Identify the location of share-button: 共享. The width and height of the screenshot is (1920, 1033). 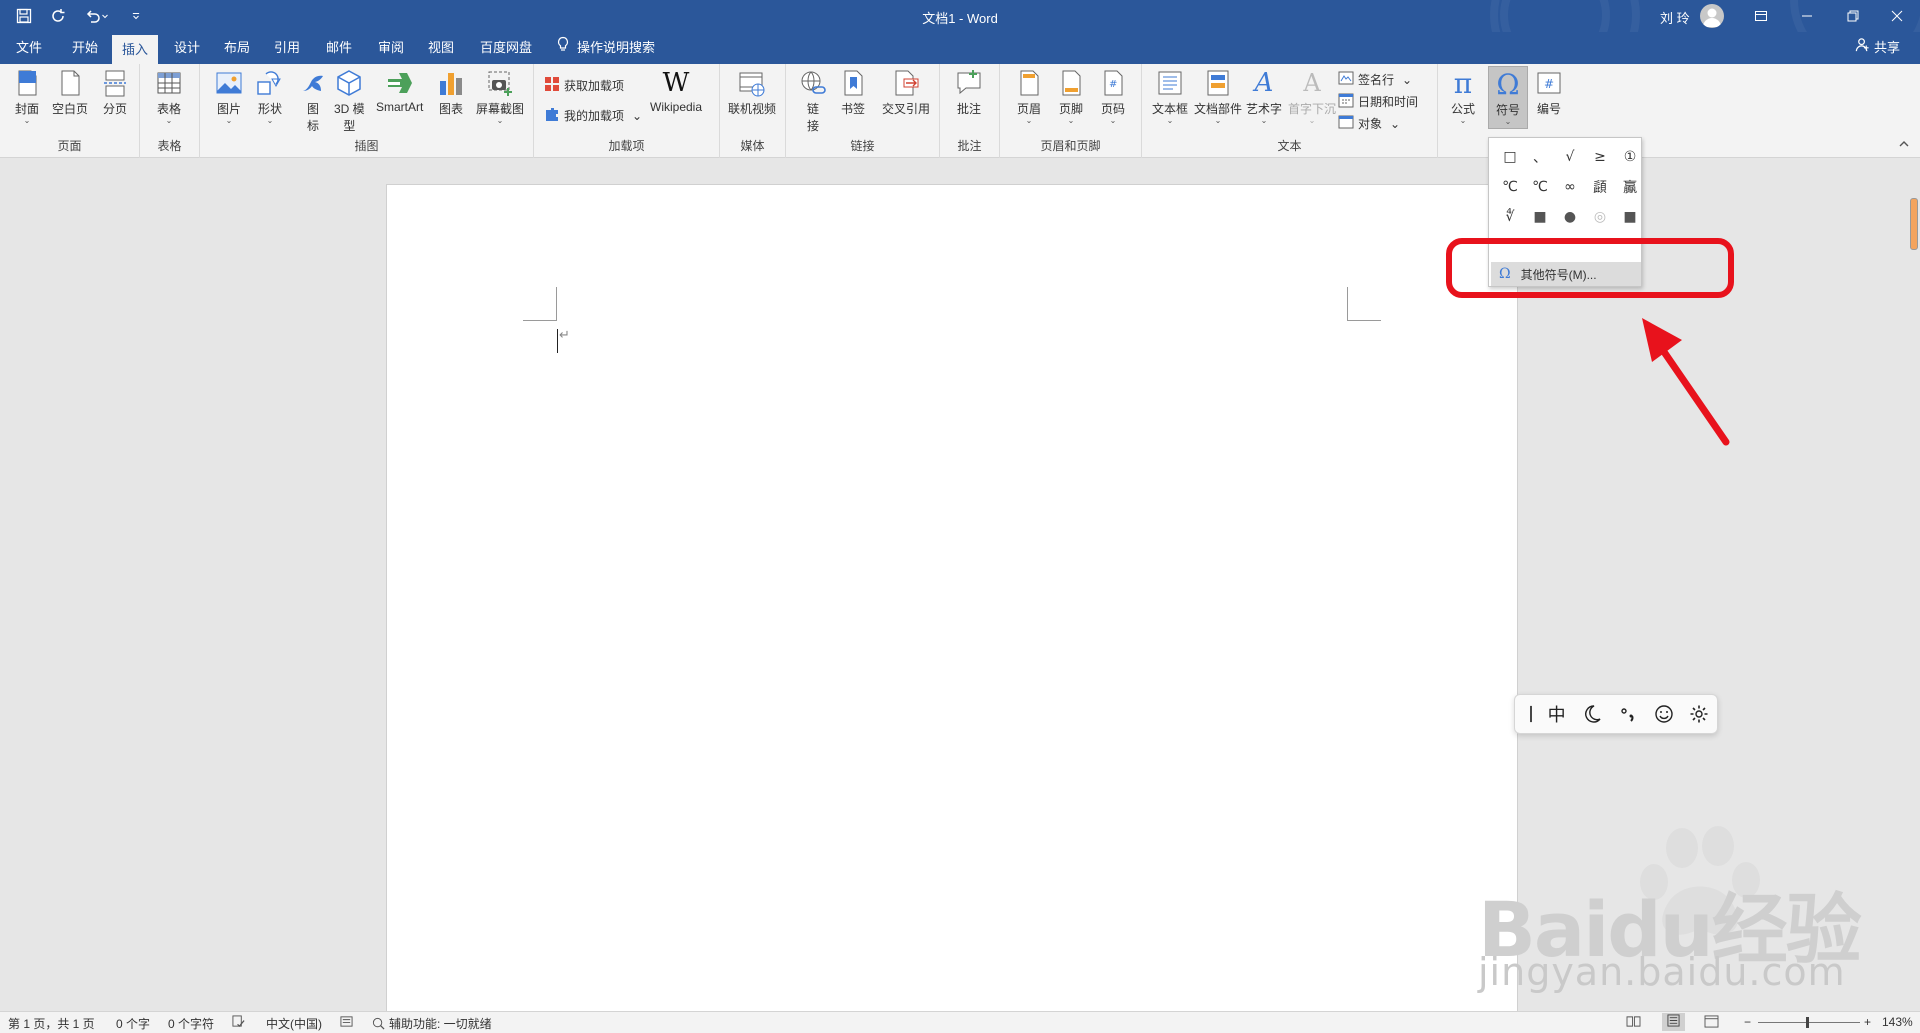
(1877, 48).